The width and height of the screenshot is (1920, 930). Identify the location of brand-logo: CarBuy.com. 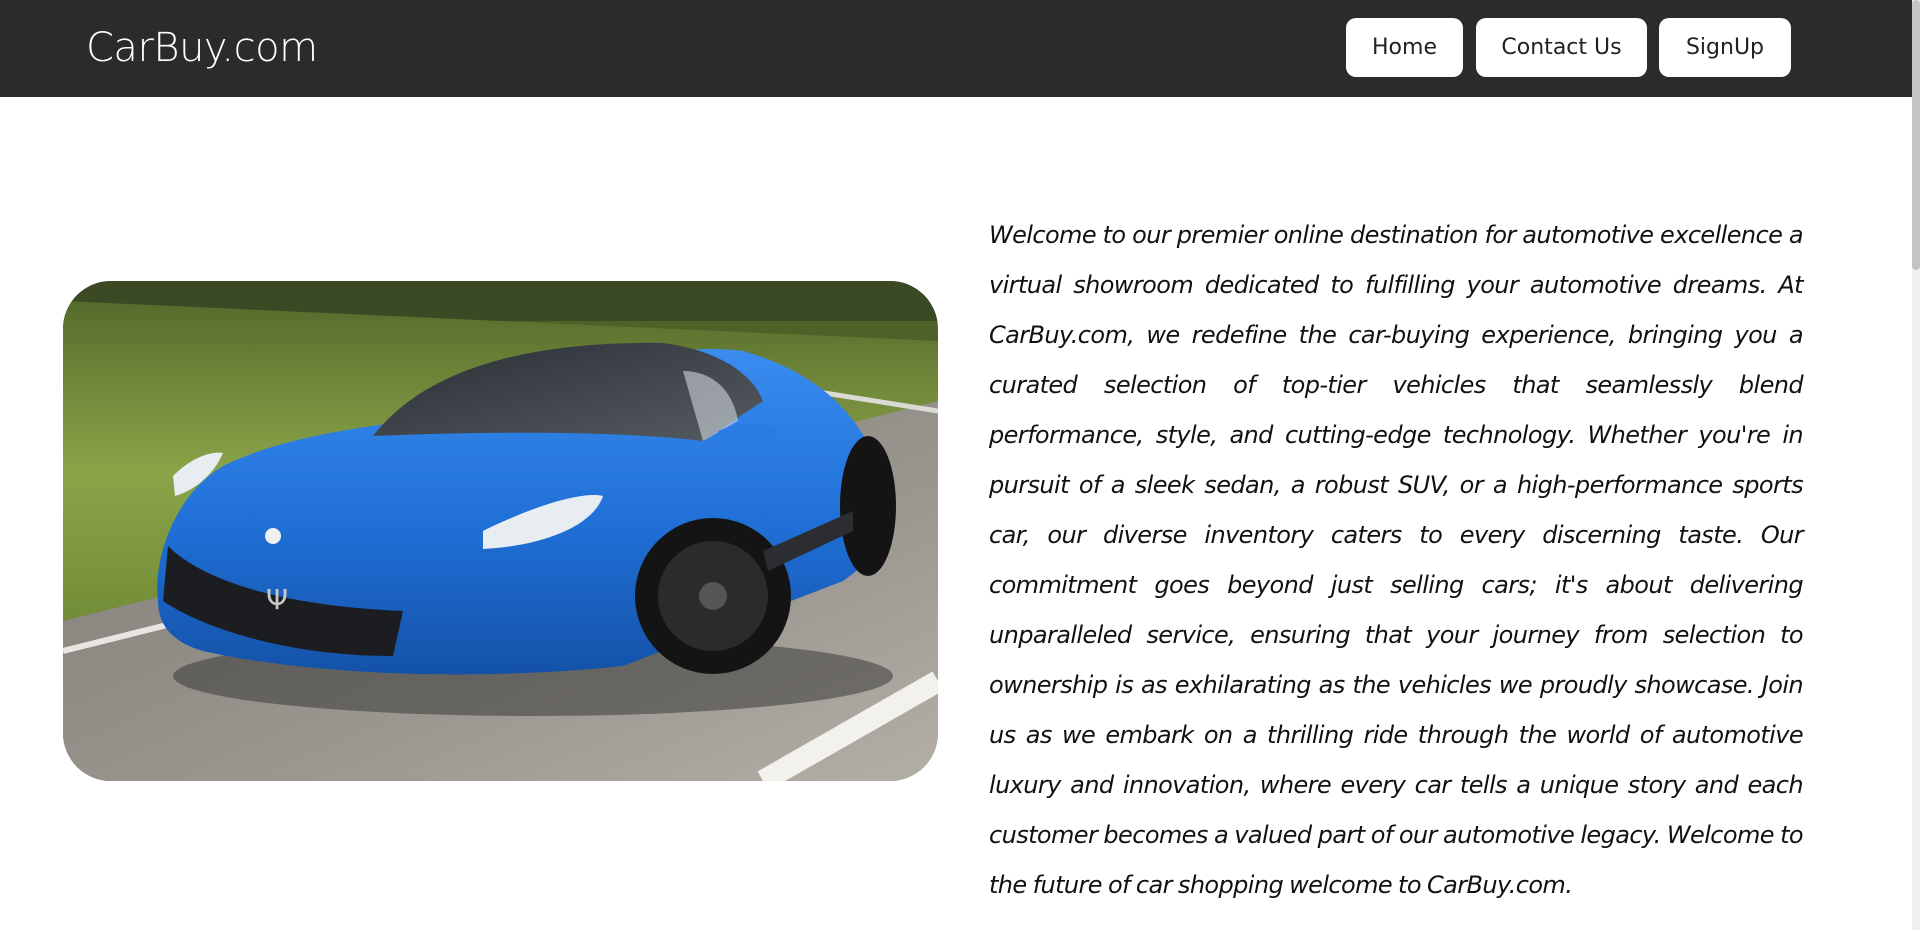
(202, 48).